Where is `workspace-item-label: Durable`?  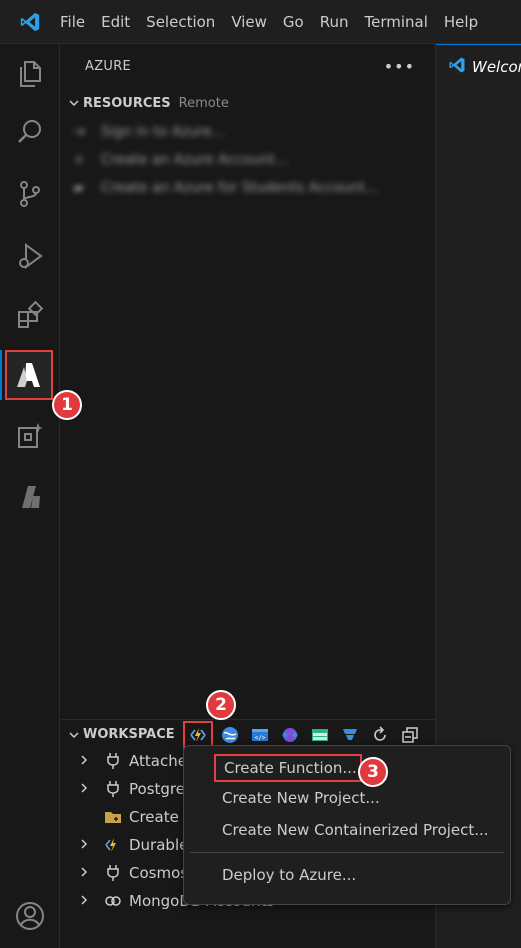
workspace-item-label: Durable is located at coordinates (159, 845).